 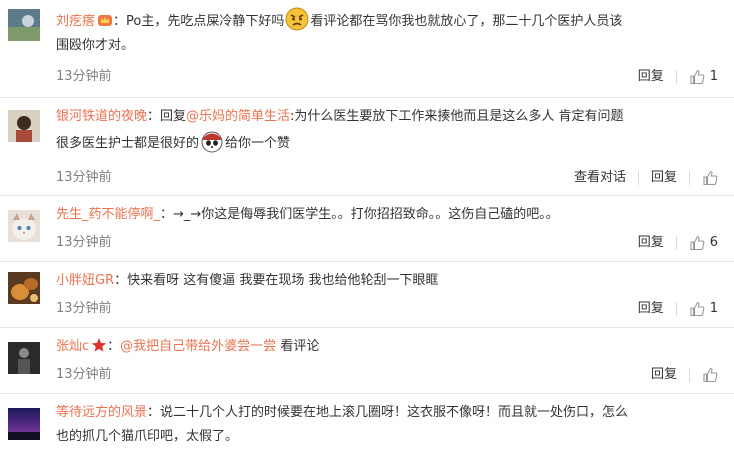 I want to click on panda-emoji-icon, so click(x=212, y=141).